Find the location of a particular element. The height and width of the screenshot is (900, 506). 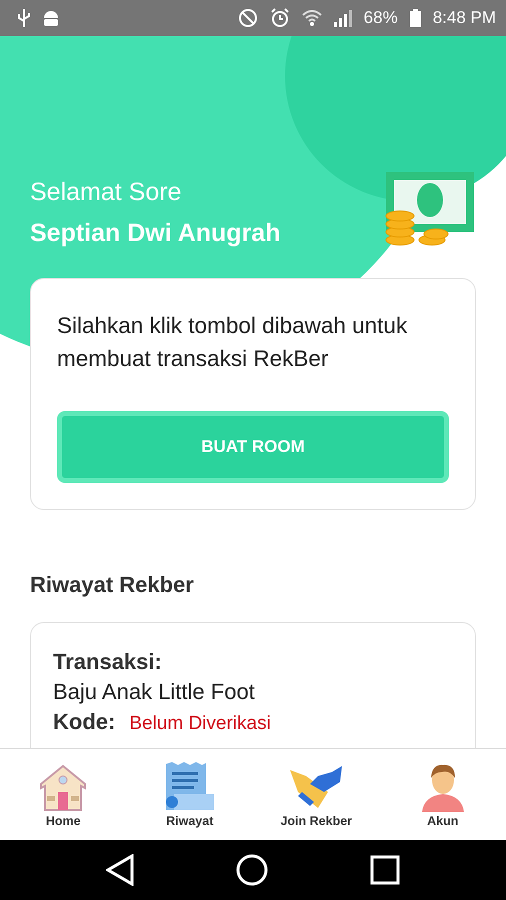

signal-icon is located at coordinates (343, 18).